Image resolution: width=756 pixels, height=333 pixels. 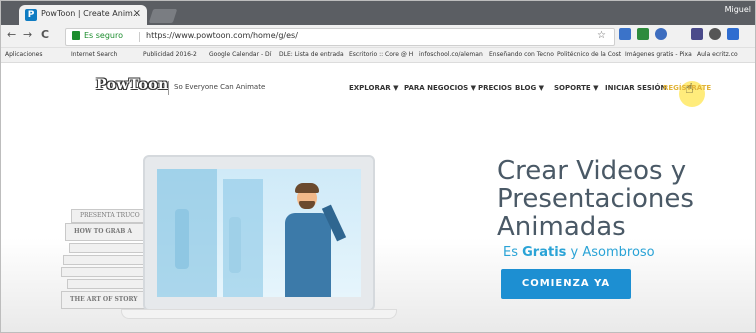 What do you see at coordinates (137, 13) in the screenshot?
I see `tab-close-icon: ×` at bounding box center [137, 13].